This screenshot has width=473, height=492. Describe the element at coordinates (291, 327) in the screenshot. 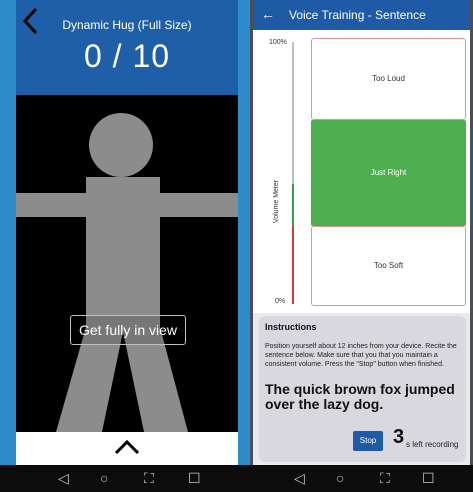

I see `instructions-title: Instructions` at that location.